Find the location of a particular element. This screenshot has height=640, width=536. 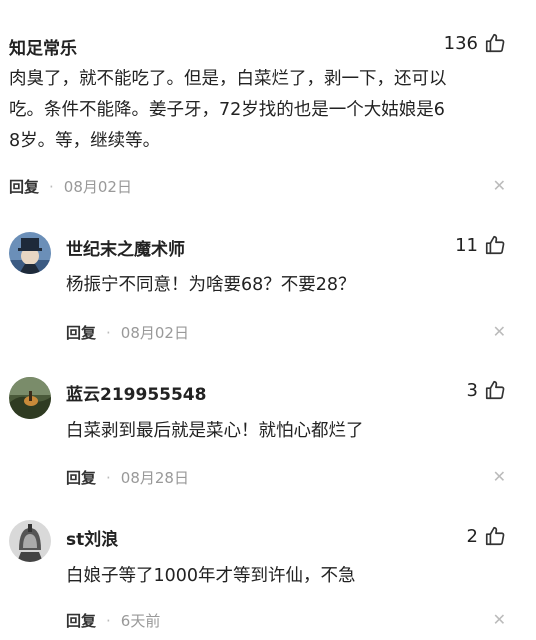

comment-meta: 回复 · 6天前 is located at coordinates (113, 620).